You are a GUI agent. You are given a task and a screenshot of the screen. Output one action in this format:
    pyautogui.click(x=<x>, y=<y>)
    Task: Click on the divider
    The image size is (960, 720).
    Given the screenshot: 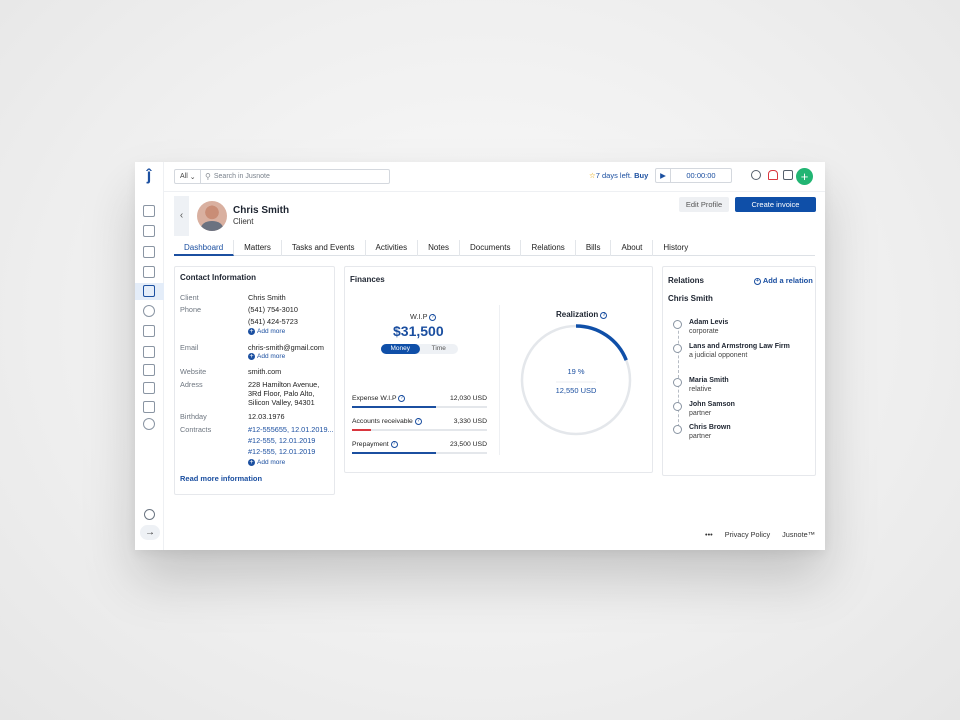 What is the action you would take?
    pyautogui.click(x=499, y=380)
    